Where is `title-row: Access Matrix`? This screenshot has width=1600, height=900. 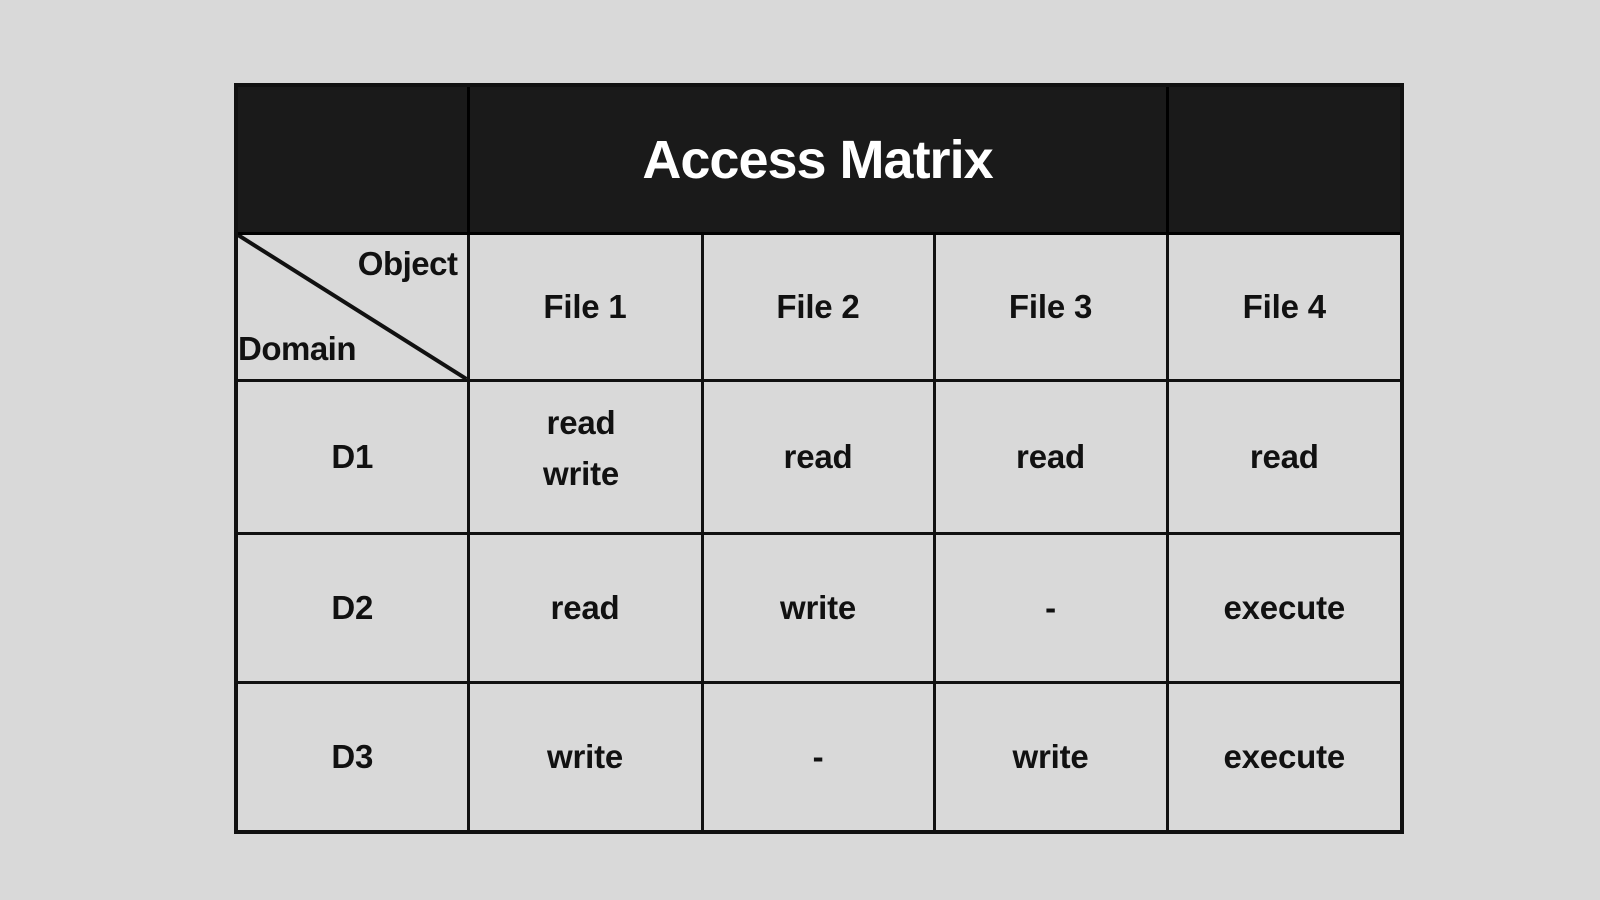
title-row: Access Matrix is located at coordinates (819, 160).